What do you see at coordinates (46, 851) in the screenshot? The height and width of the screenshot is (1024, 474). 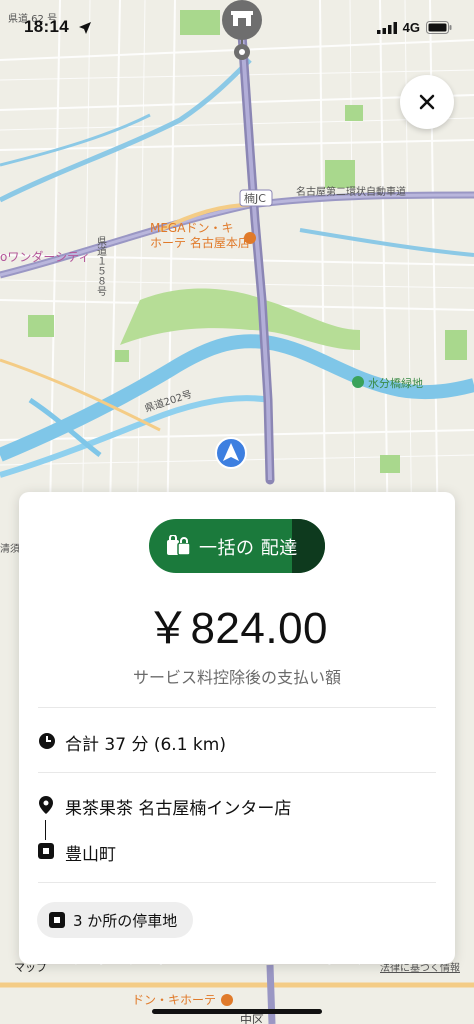 I see `dropoff-square-icon` at bounding box center [46, 851].